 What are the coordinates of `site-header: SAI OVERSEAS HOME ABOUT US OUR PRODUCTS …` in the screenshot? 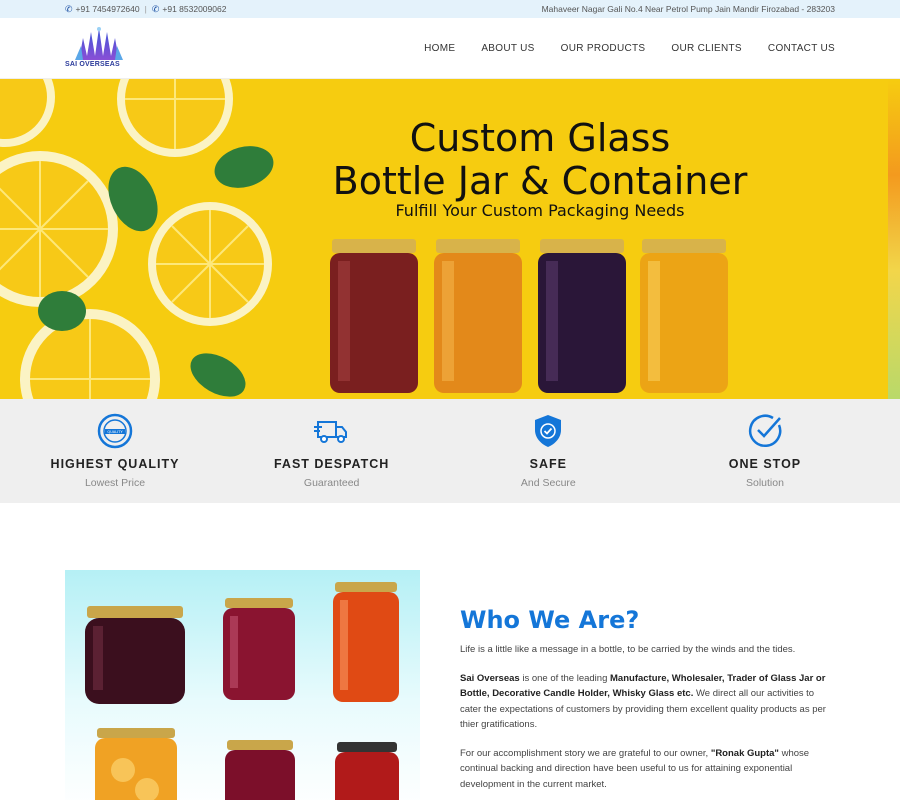 It's located at (450, 48).